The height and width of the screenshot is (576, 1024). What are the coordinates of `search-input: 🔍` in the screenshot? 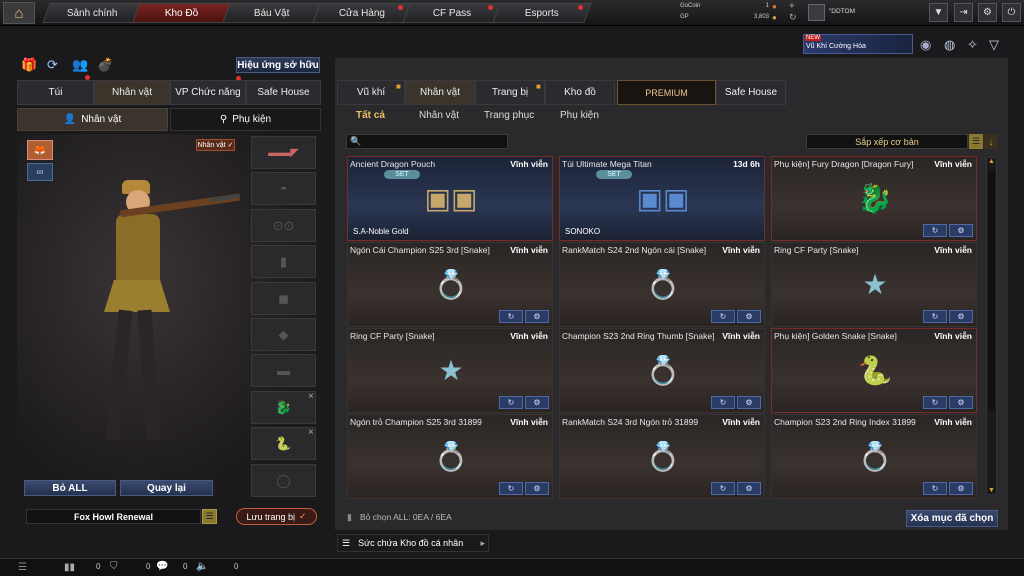 It's located at (427, 141).